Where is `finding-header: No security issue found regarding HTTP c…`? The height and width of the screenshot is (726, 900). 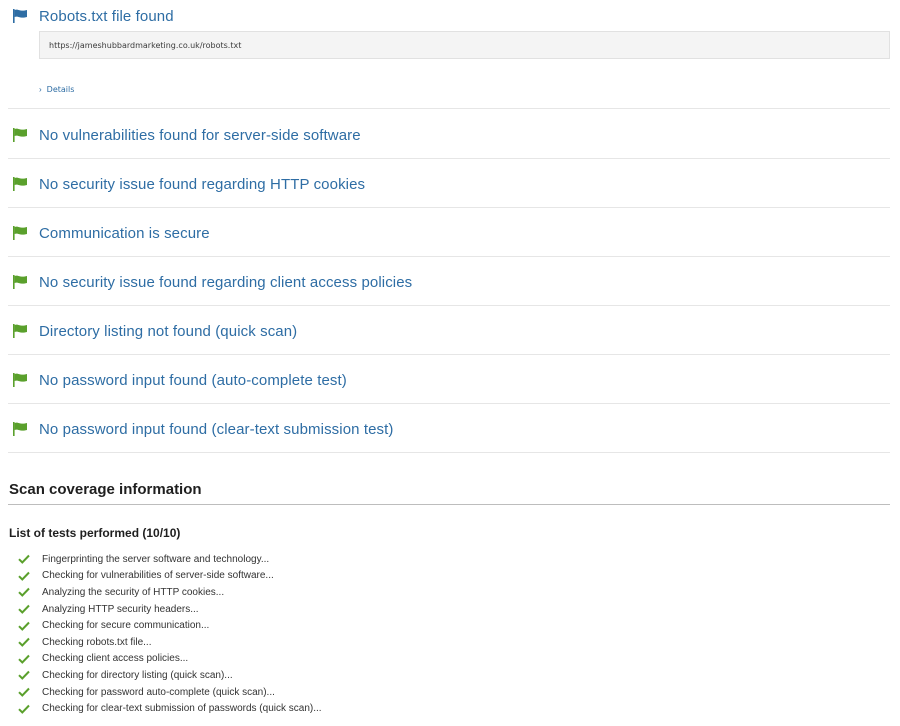 finding-header: No security issue found regarding HTTP c… is located at coordinates (449, 184).